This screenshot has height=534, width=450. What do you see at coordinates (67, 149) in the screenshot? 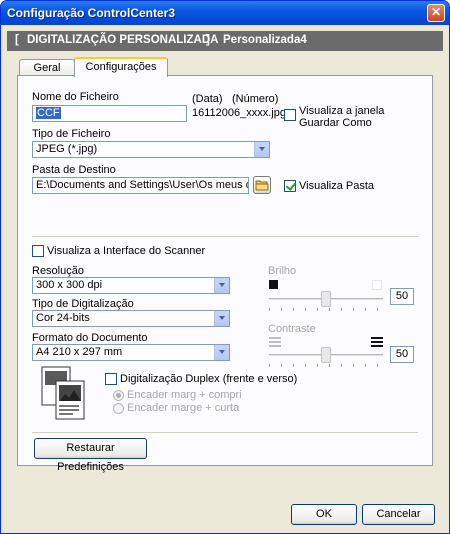
I see `file-type-value: JPEG (*.jpg)` at bounding box center [67, 149].